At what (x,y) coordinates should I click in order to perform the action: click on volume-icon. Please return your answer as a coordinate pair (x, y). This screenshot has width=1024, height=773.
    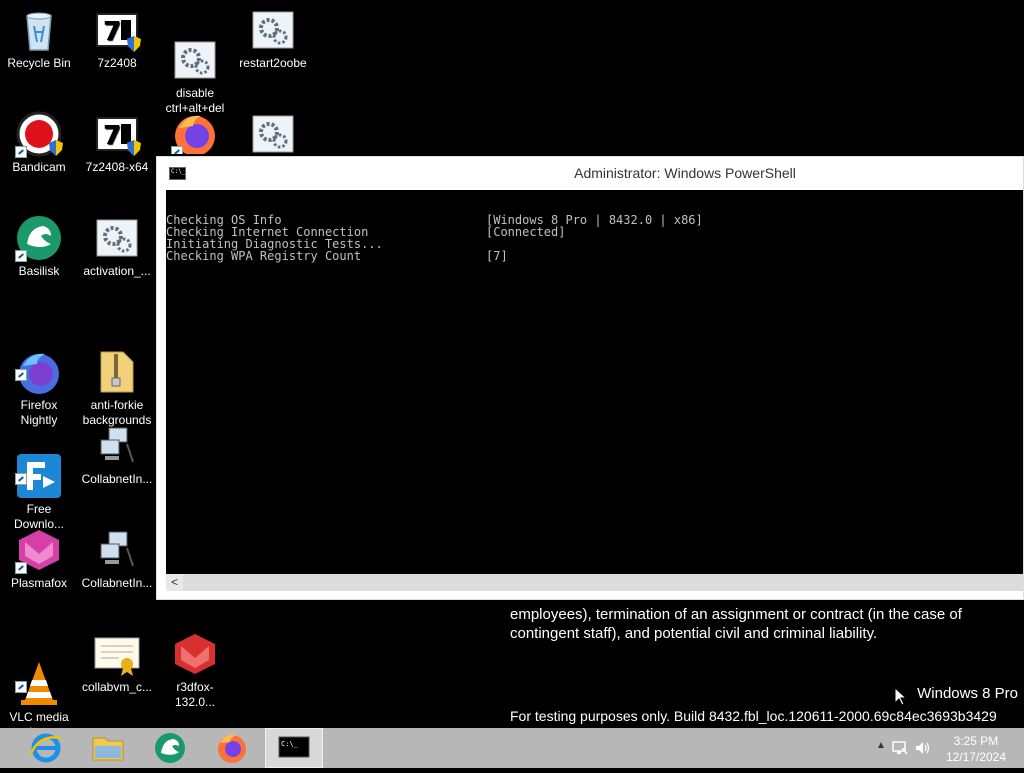
    Looking at the image, I should click on (922, 748).